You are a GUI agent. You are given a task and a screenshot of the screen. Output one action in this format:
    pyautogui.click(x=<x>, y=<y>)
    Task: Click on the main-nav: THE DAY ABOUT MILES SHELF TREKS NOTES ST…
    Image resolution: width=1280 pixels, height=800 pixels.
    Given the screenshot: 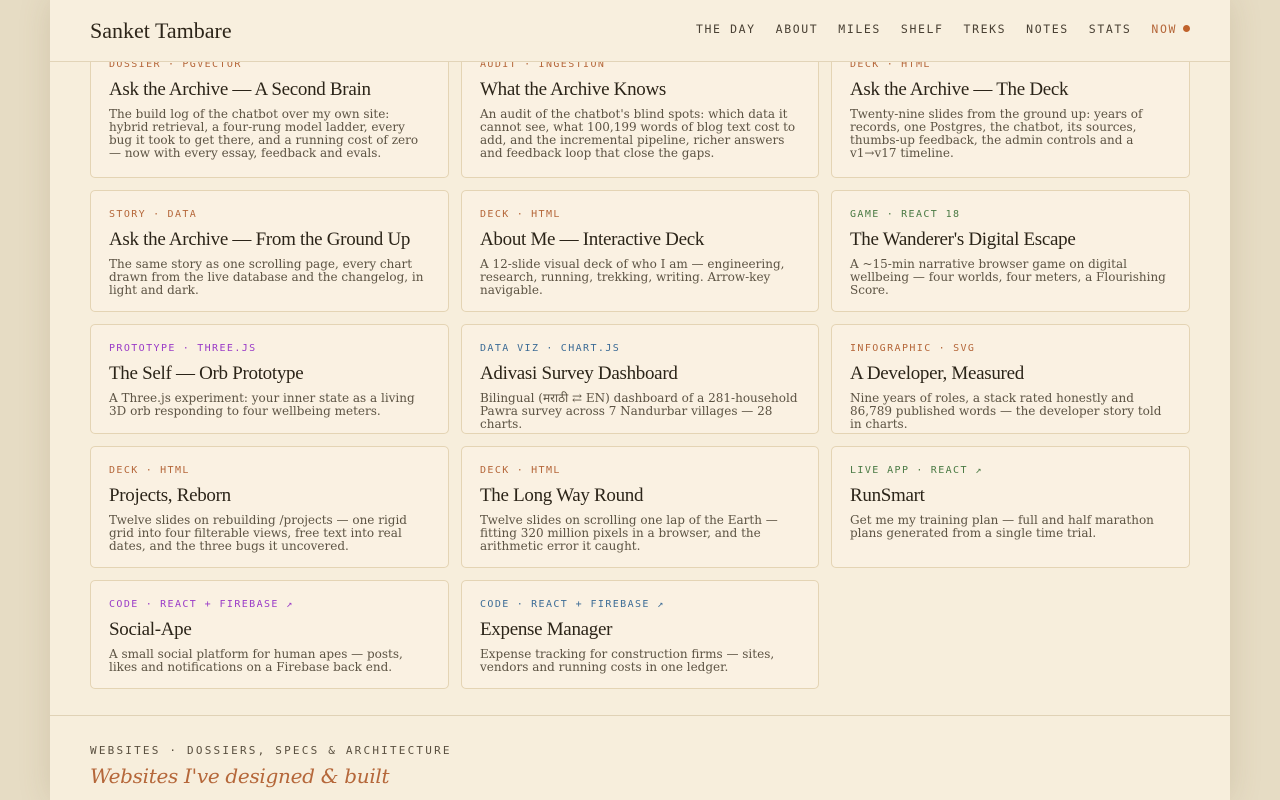 What is the action you would take?
    pyautogui.click(x=933, y=29)
    